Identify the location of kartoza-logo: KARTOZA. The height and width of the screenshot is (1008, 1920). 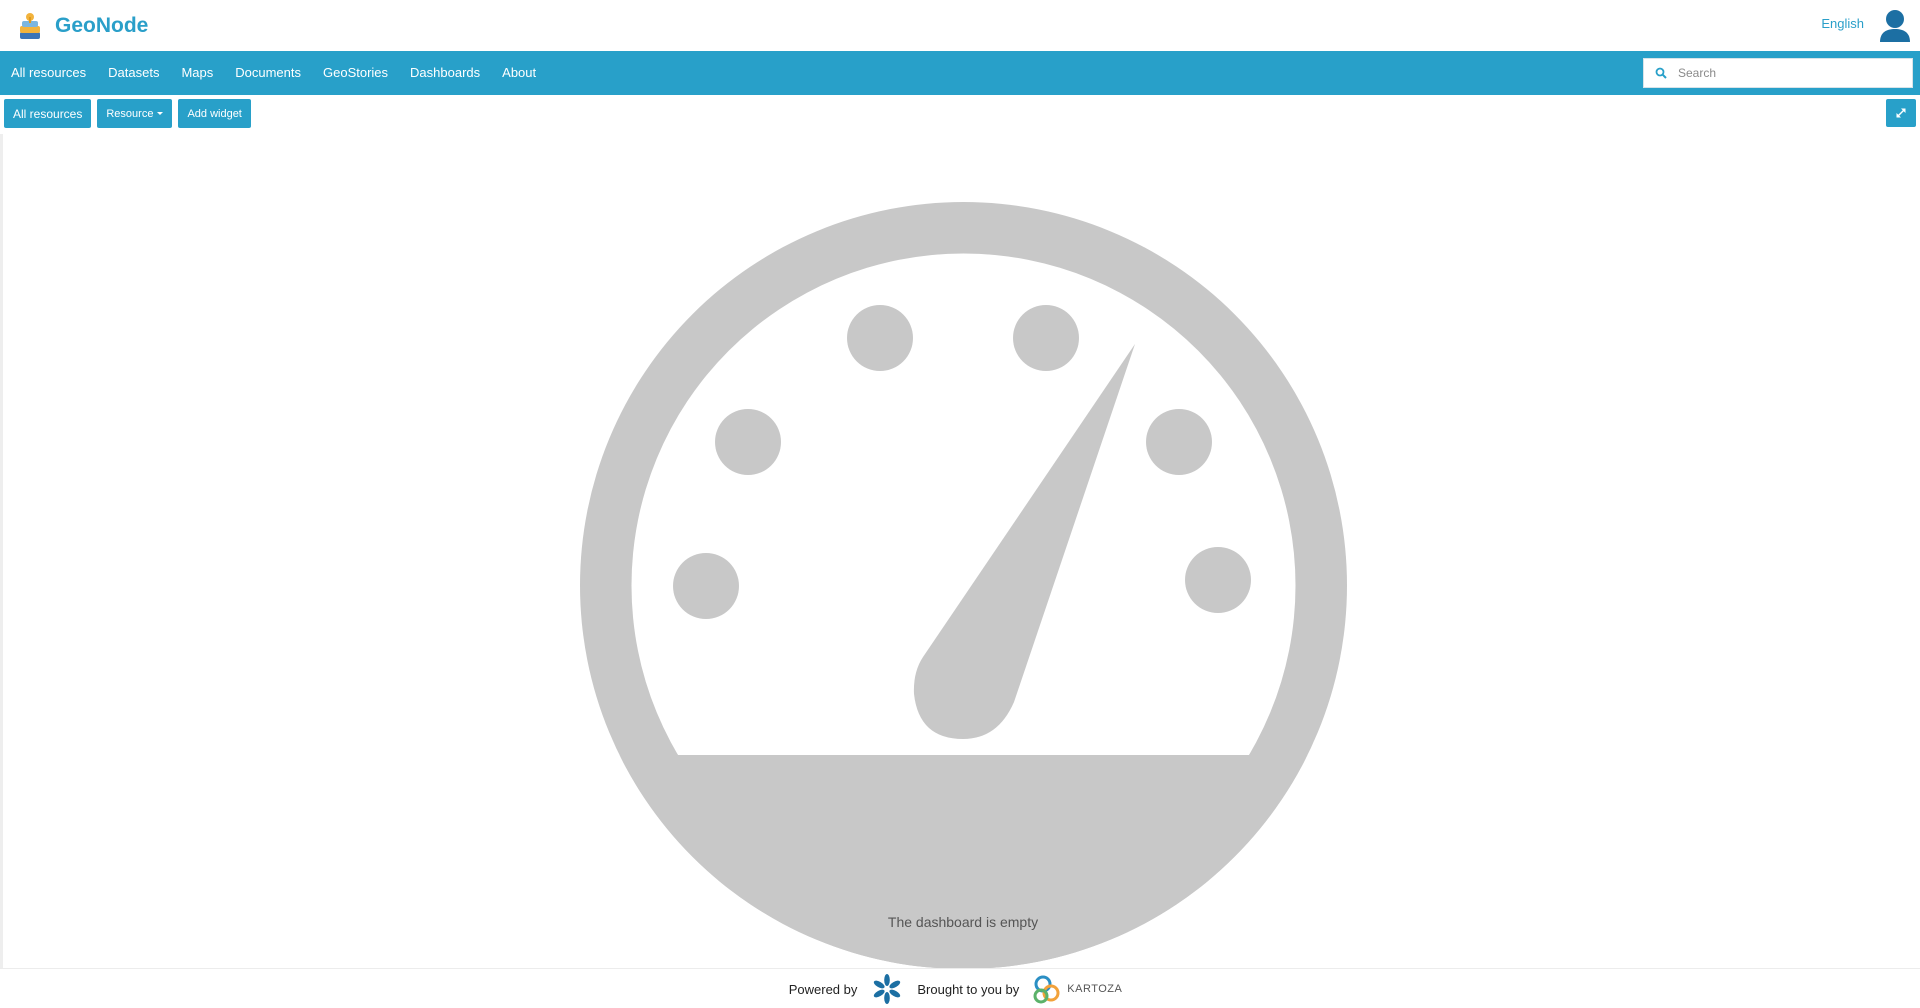
(1081, 989).